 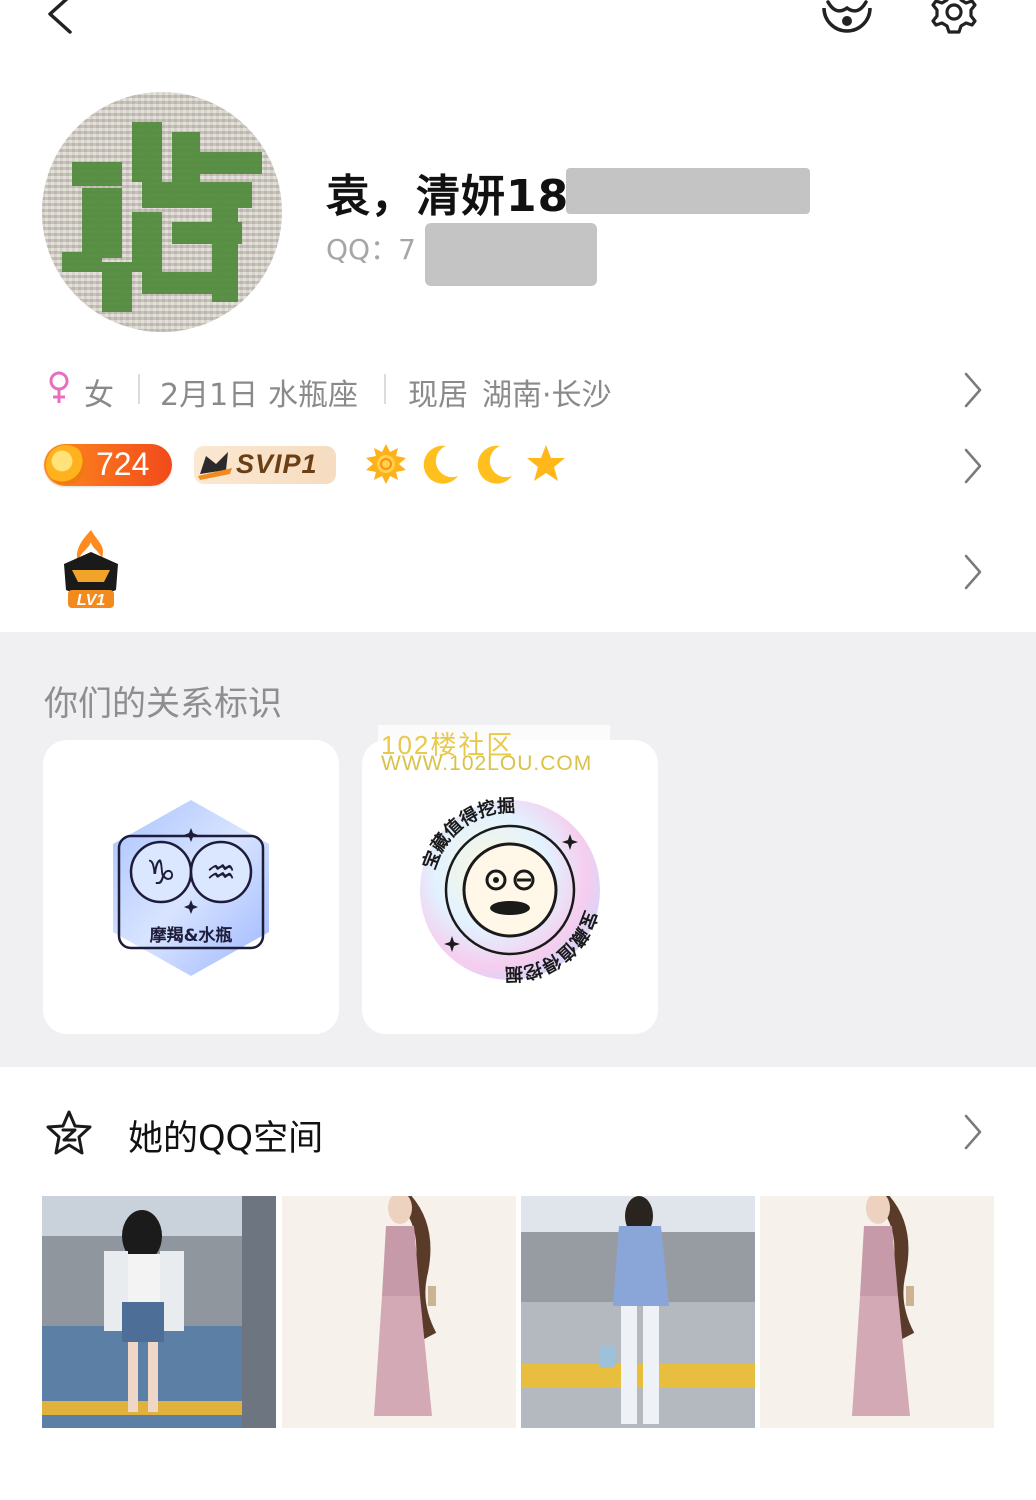 I want to click on qq-number: QQ：7, so click(x=371, y=248).